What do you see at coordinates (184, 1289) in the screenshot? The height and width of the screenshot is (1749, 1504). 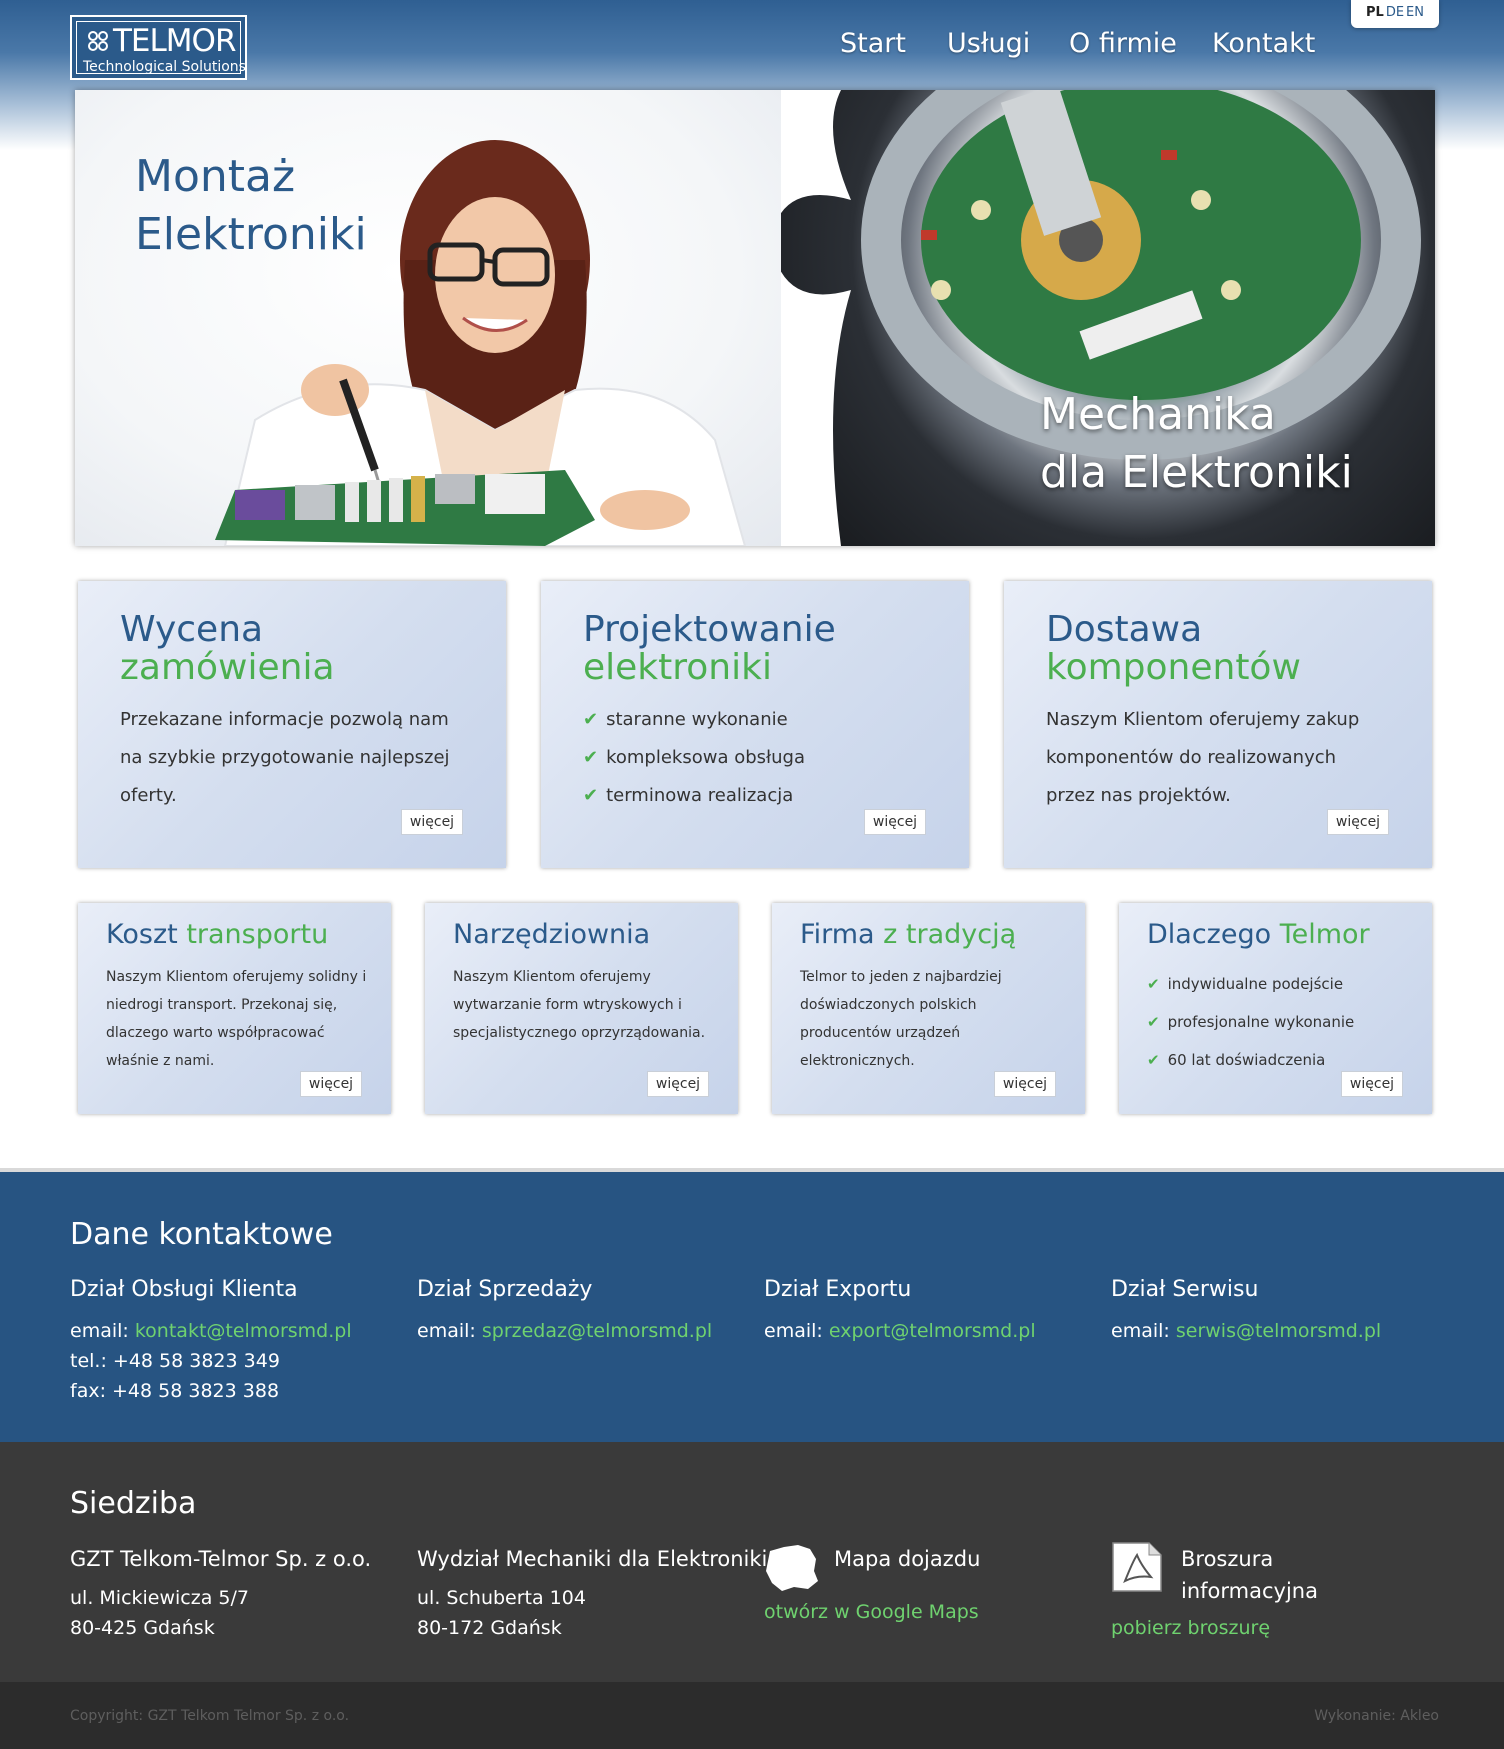 I see `contact-heading: Dział Obsługi Klienta` at bounding box center [184, 1289].